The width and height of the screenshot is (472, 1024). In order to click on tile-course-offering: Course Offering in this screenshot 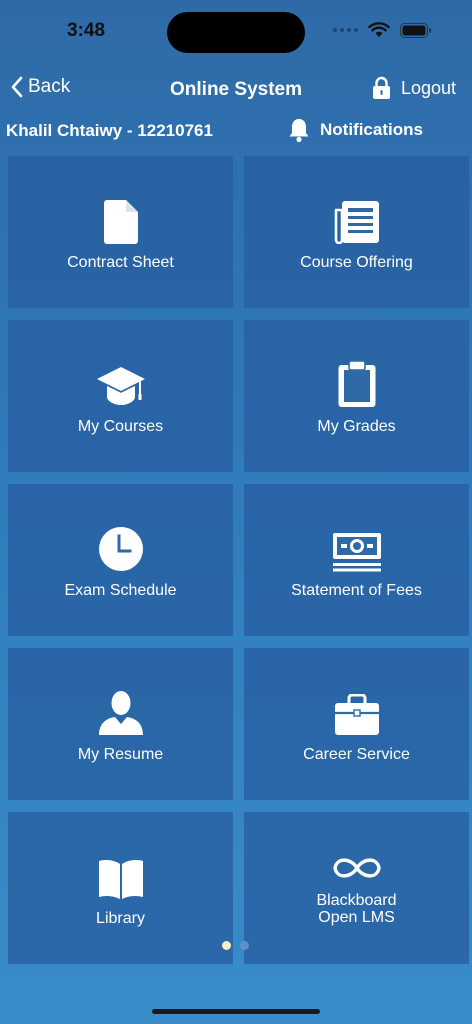, I will do `click(356, 232)`.